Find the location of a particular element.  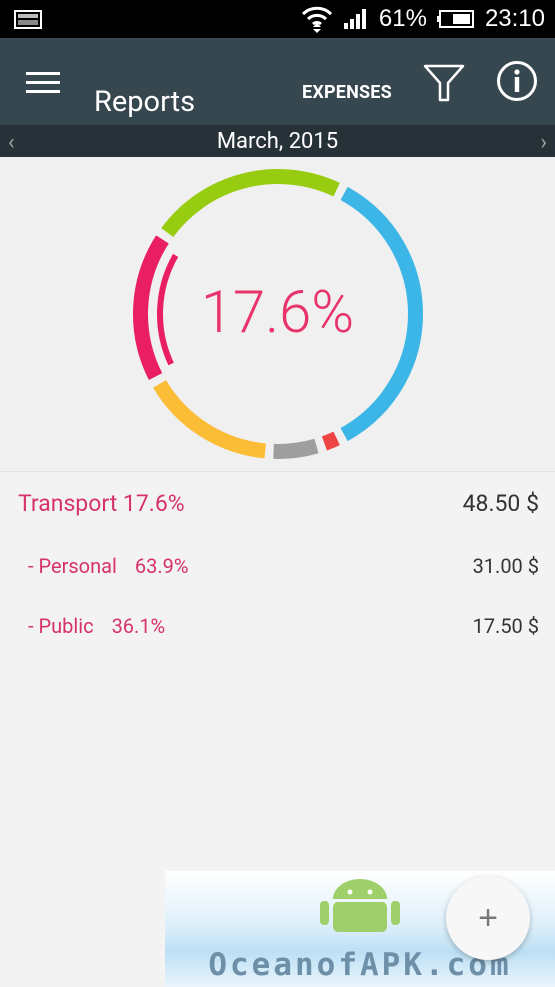

status-right: 61% 23:10 is located at coordinates (423, 19).